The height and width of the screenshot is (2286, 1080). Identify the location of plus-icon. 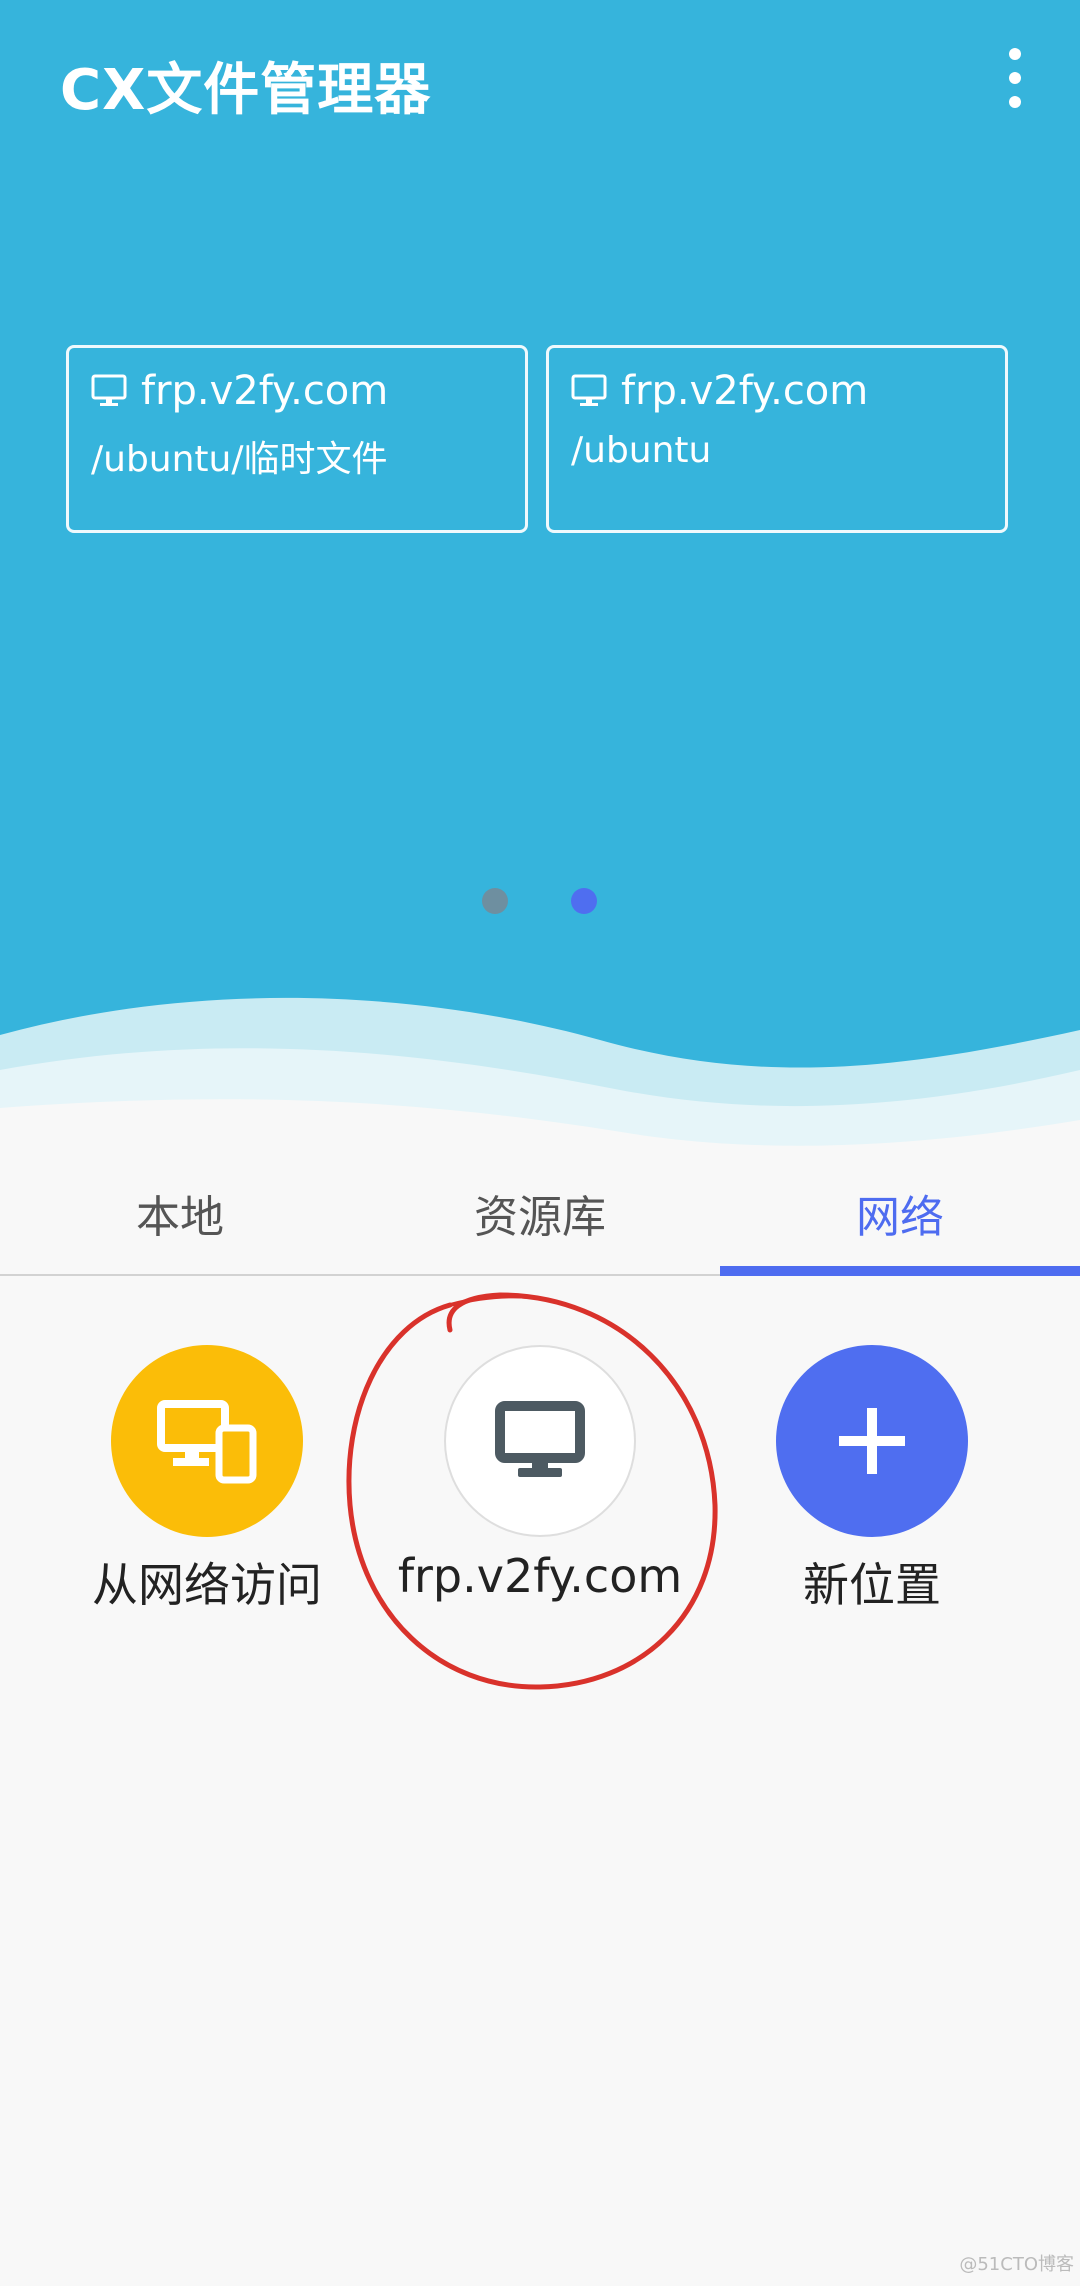
(872, 1441).